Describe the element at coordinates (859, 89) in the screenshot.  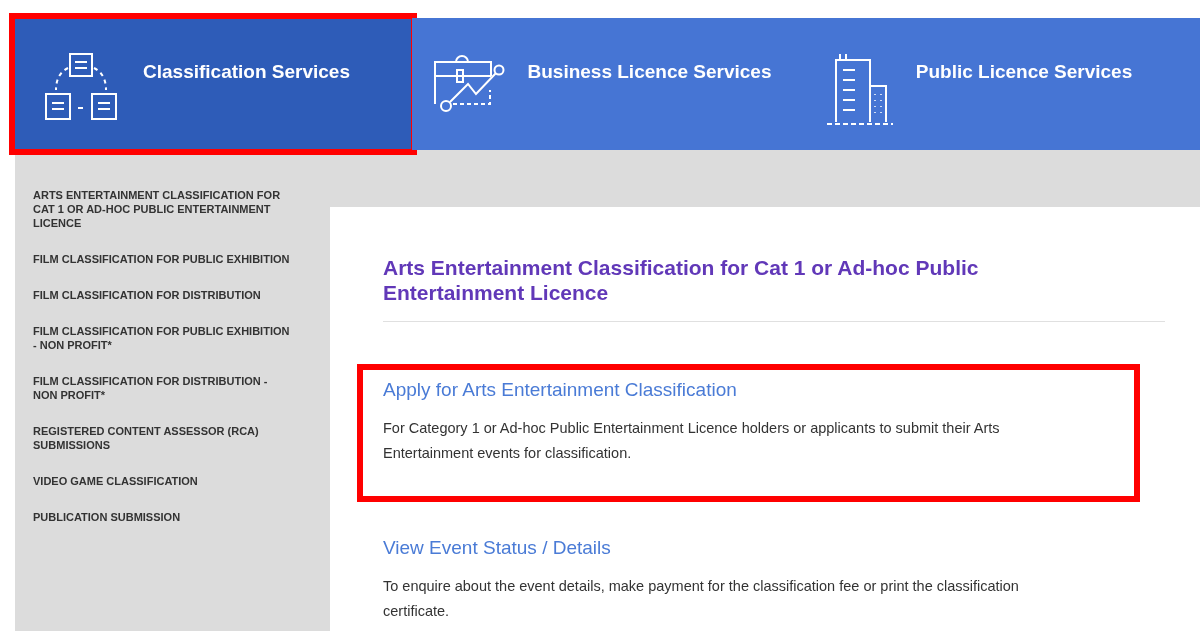
I see `building-icon` at that location.